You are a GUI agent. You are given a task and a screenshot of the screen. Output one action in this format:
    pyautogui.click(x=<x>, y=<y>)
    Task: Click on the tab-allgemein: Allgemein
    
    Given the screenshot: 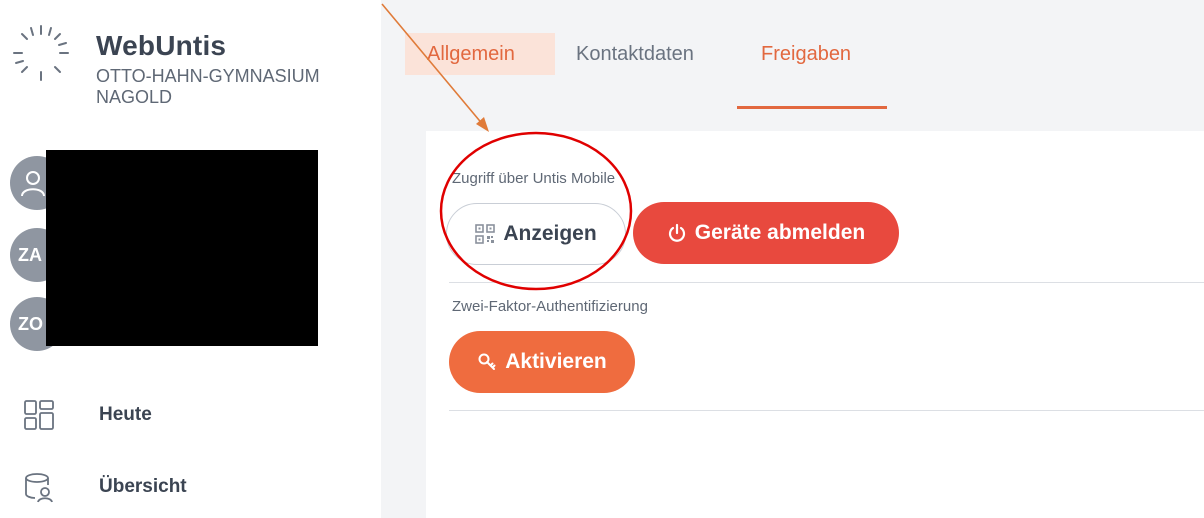 What is the action you would take?
    pyautogui.click(x=480, y=54)
    